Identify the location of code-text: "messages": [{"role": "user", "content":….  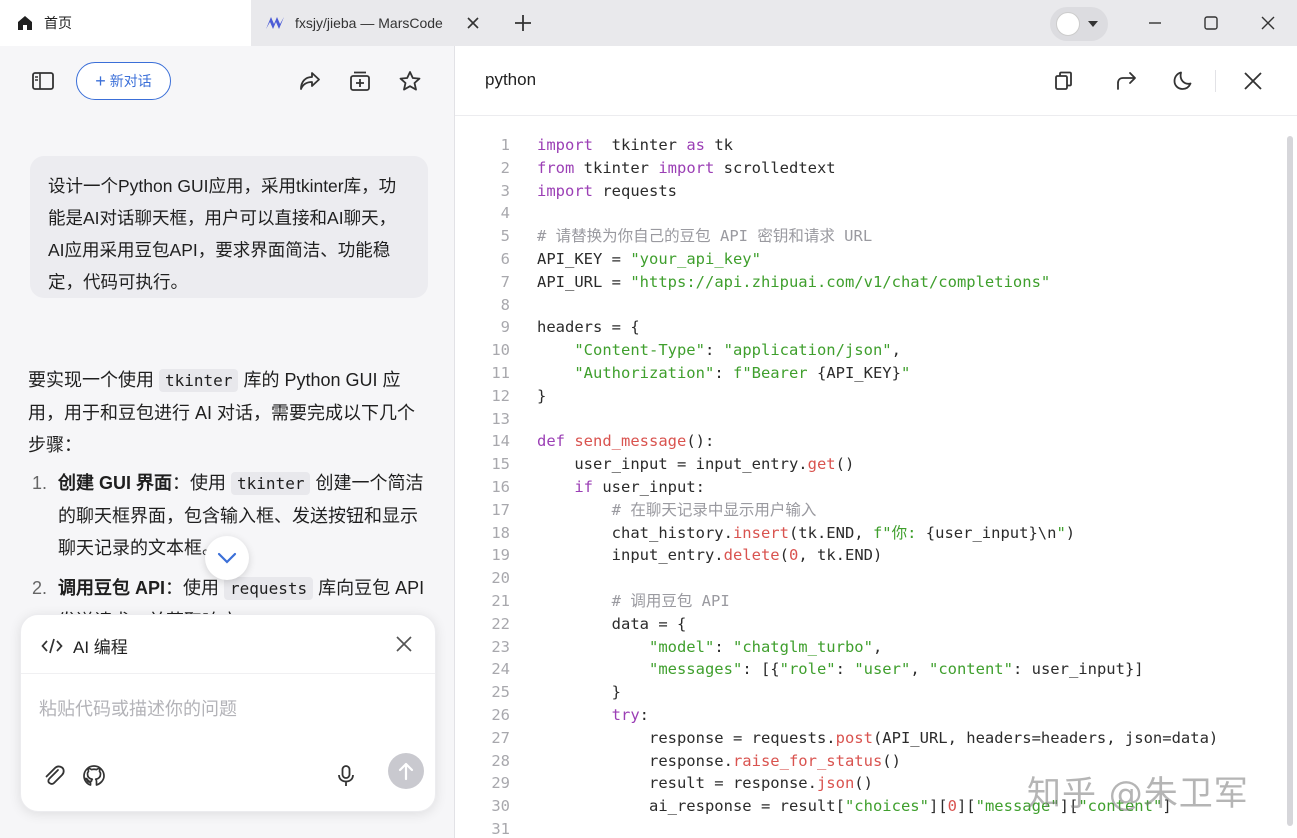
(896, 669).